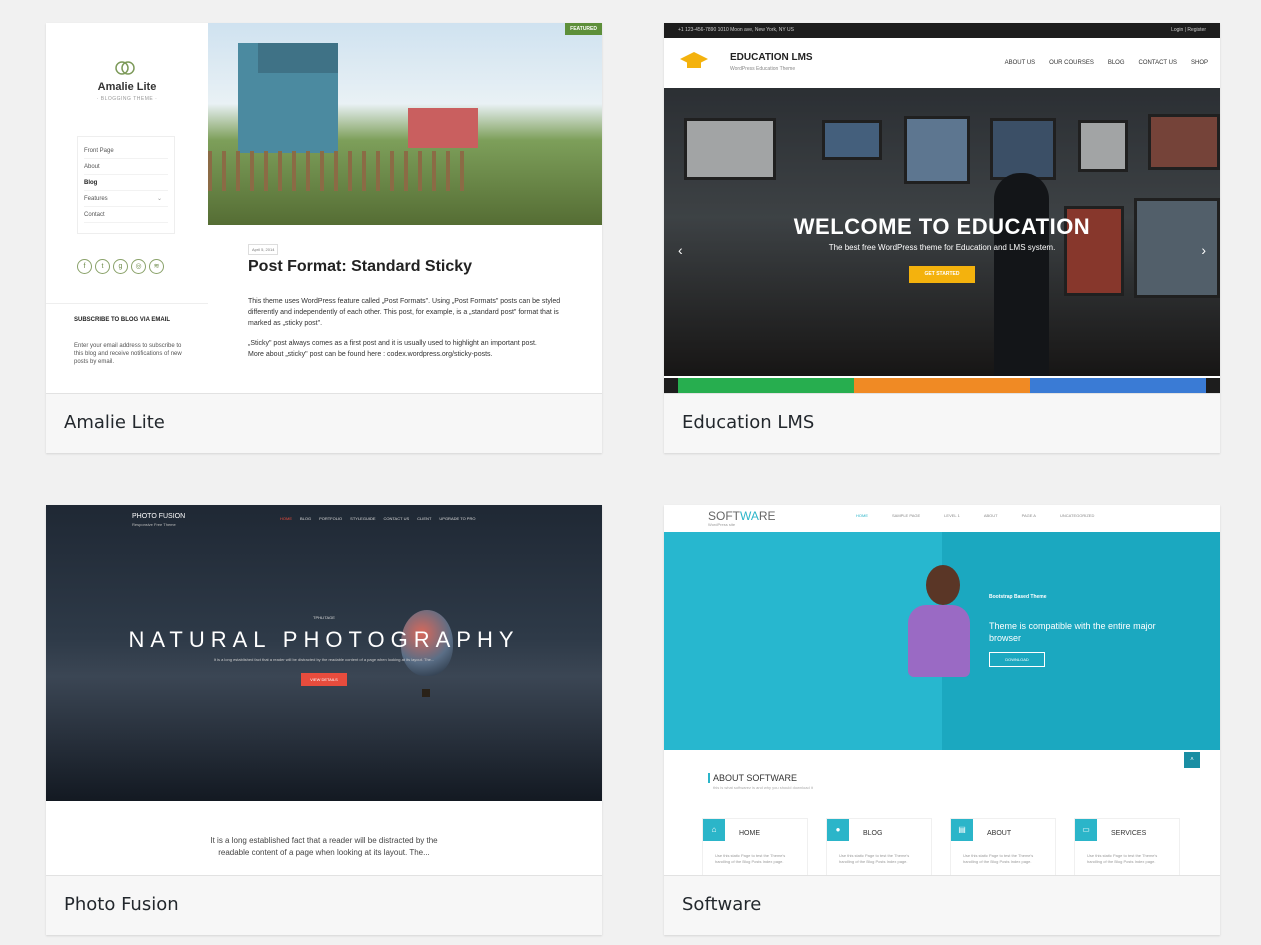 The height and width of the screenshot is (945, 1261). Describe the element at coordinates (1020, 63) in the screenshot. I see `menu-item: ABOUT US` at that location.